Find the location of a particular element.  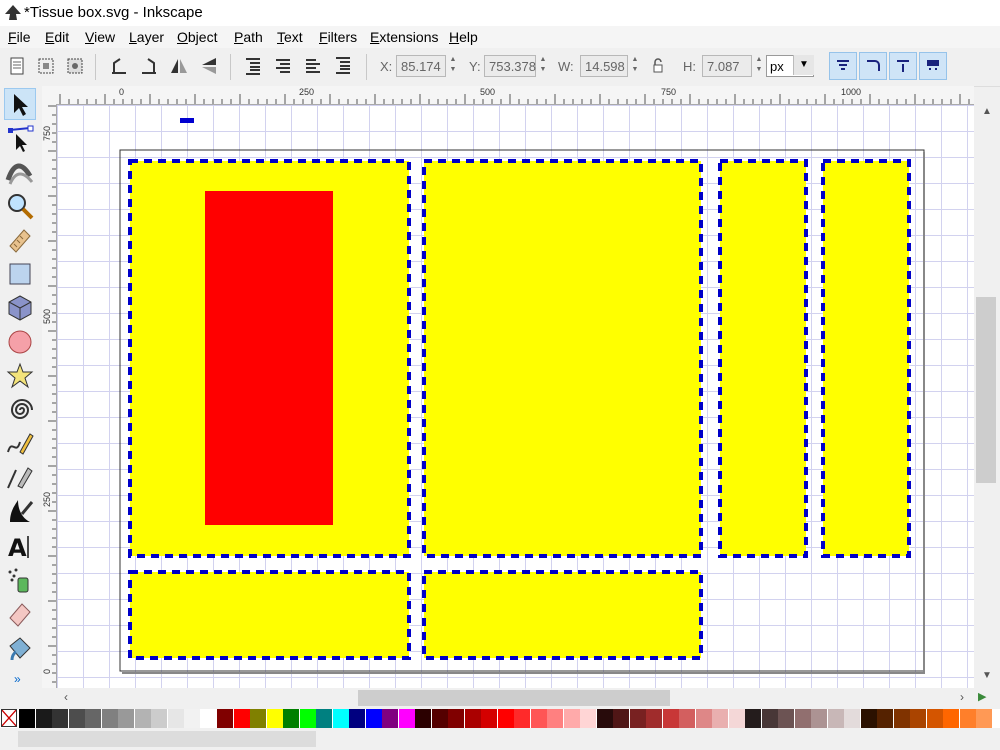

menu-view: View is located at coordinates (100, 37).